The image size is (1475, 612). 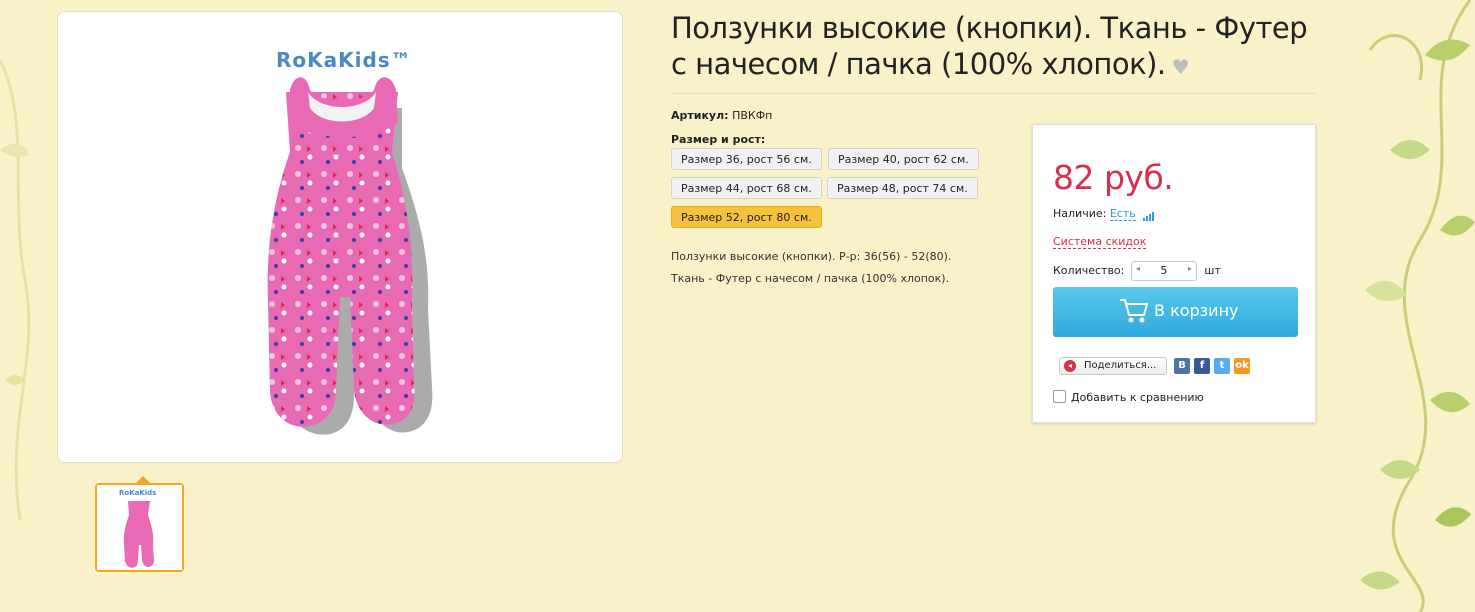 I want to click on quantity-value: 5, so click(x=1164, y=270).